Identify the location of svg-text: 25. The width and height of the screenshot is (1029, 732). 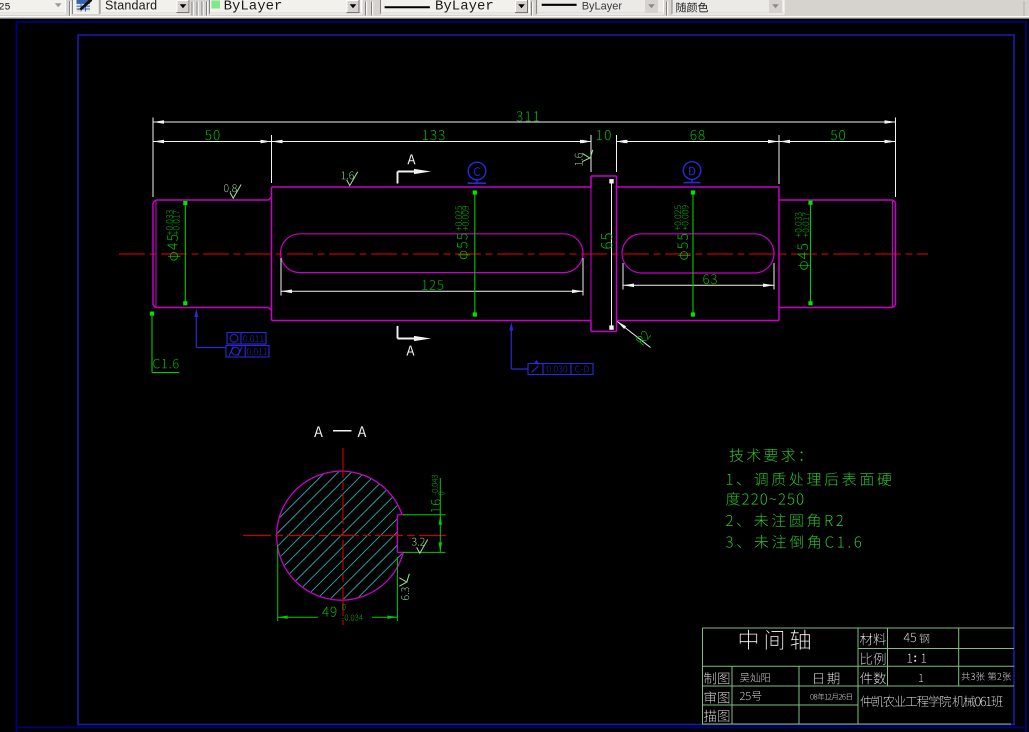
(5, 7).